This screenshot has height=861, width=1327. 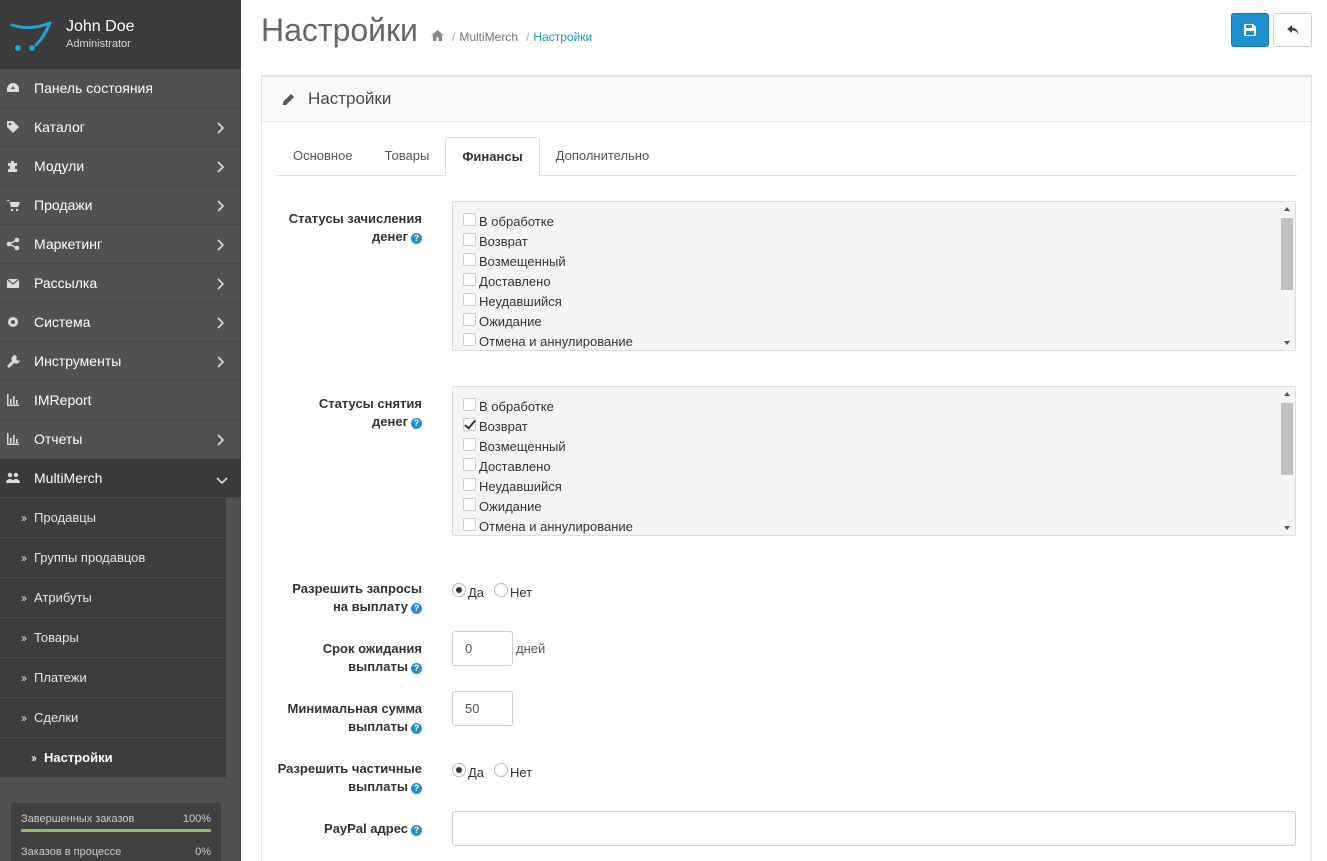 What do you see at coordinates (323, 156) in the screenshot?
I see `tab-general: Основное` at bounding box center [323, 156].